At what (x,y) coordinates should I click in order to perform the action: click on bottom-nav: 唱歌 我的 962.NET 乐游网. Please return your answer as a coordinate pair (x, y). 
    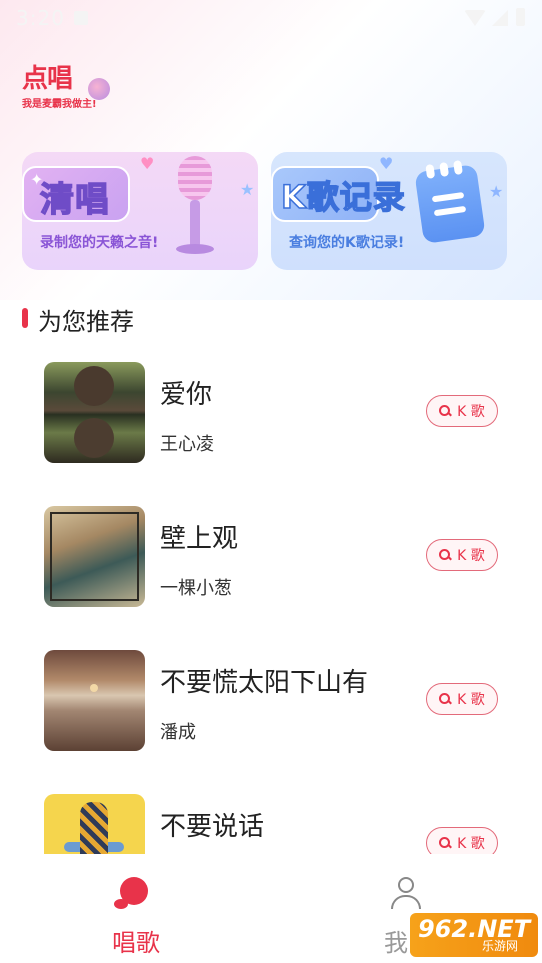
    Looking at the image, I should click on (271, 909).